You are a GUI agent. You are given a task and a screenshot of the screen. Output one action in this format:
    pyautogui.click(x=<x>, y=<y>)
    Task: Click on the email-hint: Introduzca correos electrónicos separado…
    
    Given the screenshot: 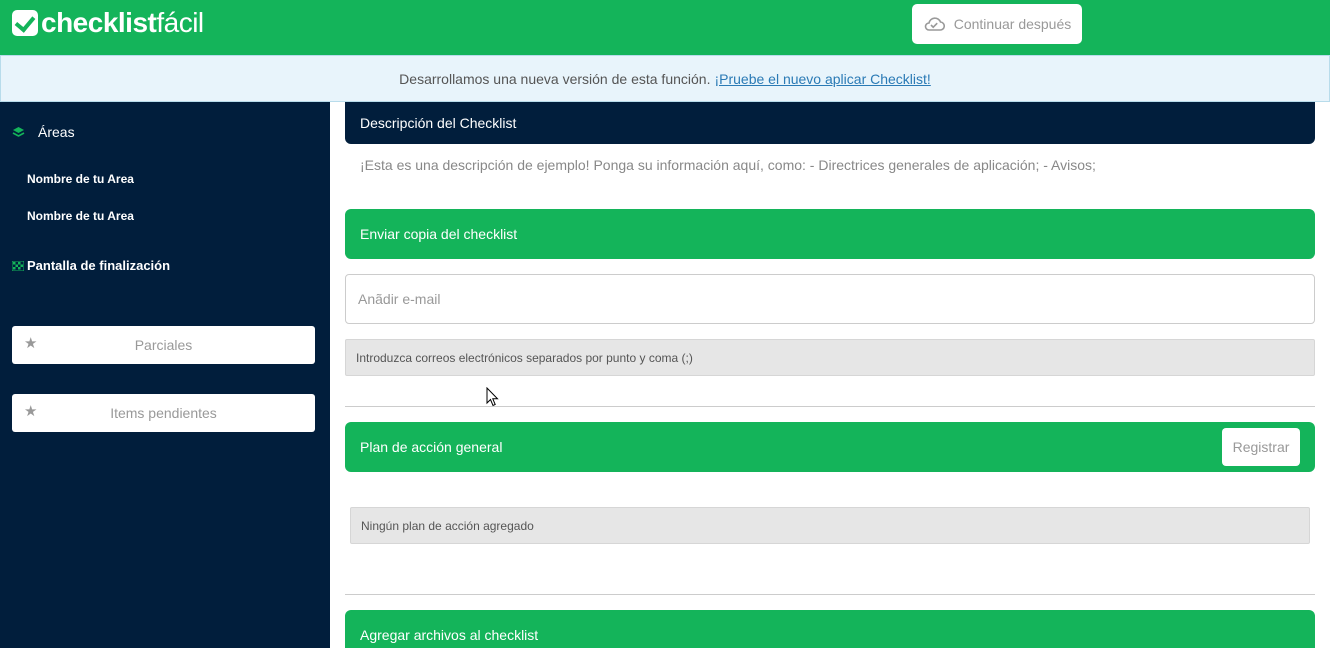 What is the action you would take?
    pyautogui.click(x=830, y=357)
    